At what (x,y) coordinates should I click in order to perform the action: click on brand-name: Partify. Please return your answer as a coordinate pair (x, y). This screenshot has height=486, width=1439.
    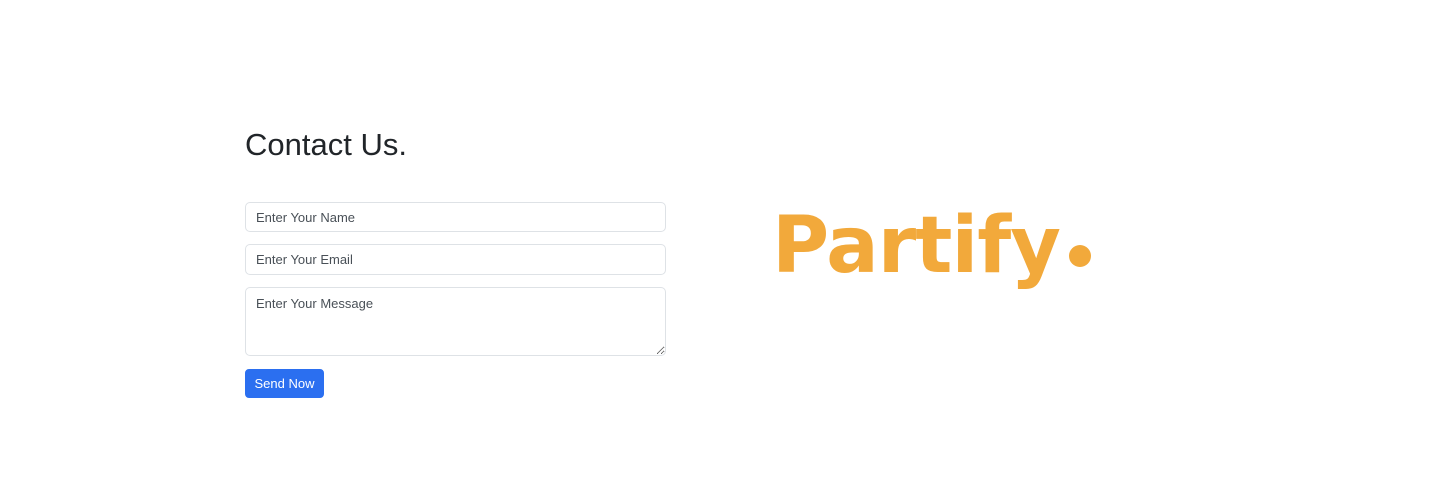
    Looking at the image, I should click on (916, 246).